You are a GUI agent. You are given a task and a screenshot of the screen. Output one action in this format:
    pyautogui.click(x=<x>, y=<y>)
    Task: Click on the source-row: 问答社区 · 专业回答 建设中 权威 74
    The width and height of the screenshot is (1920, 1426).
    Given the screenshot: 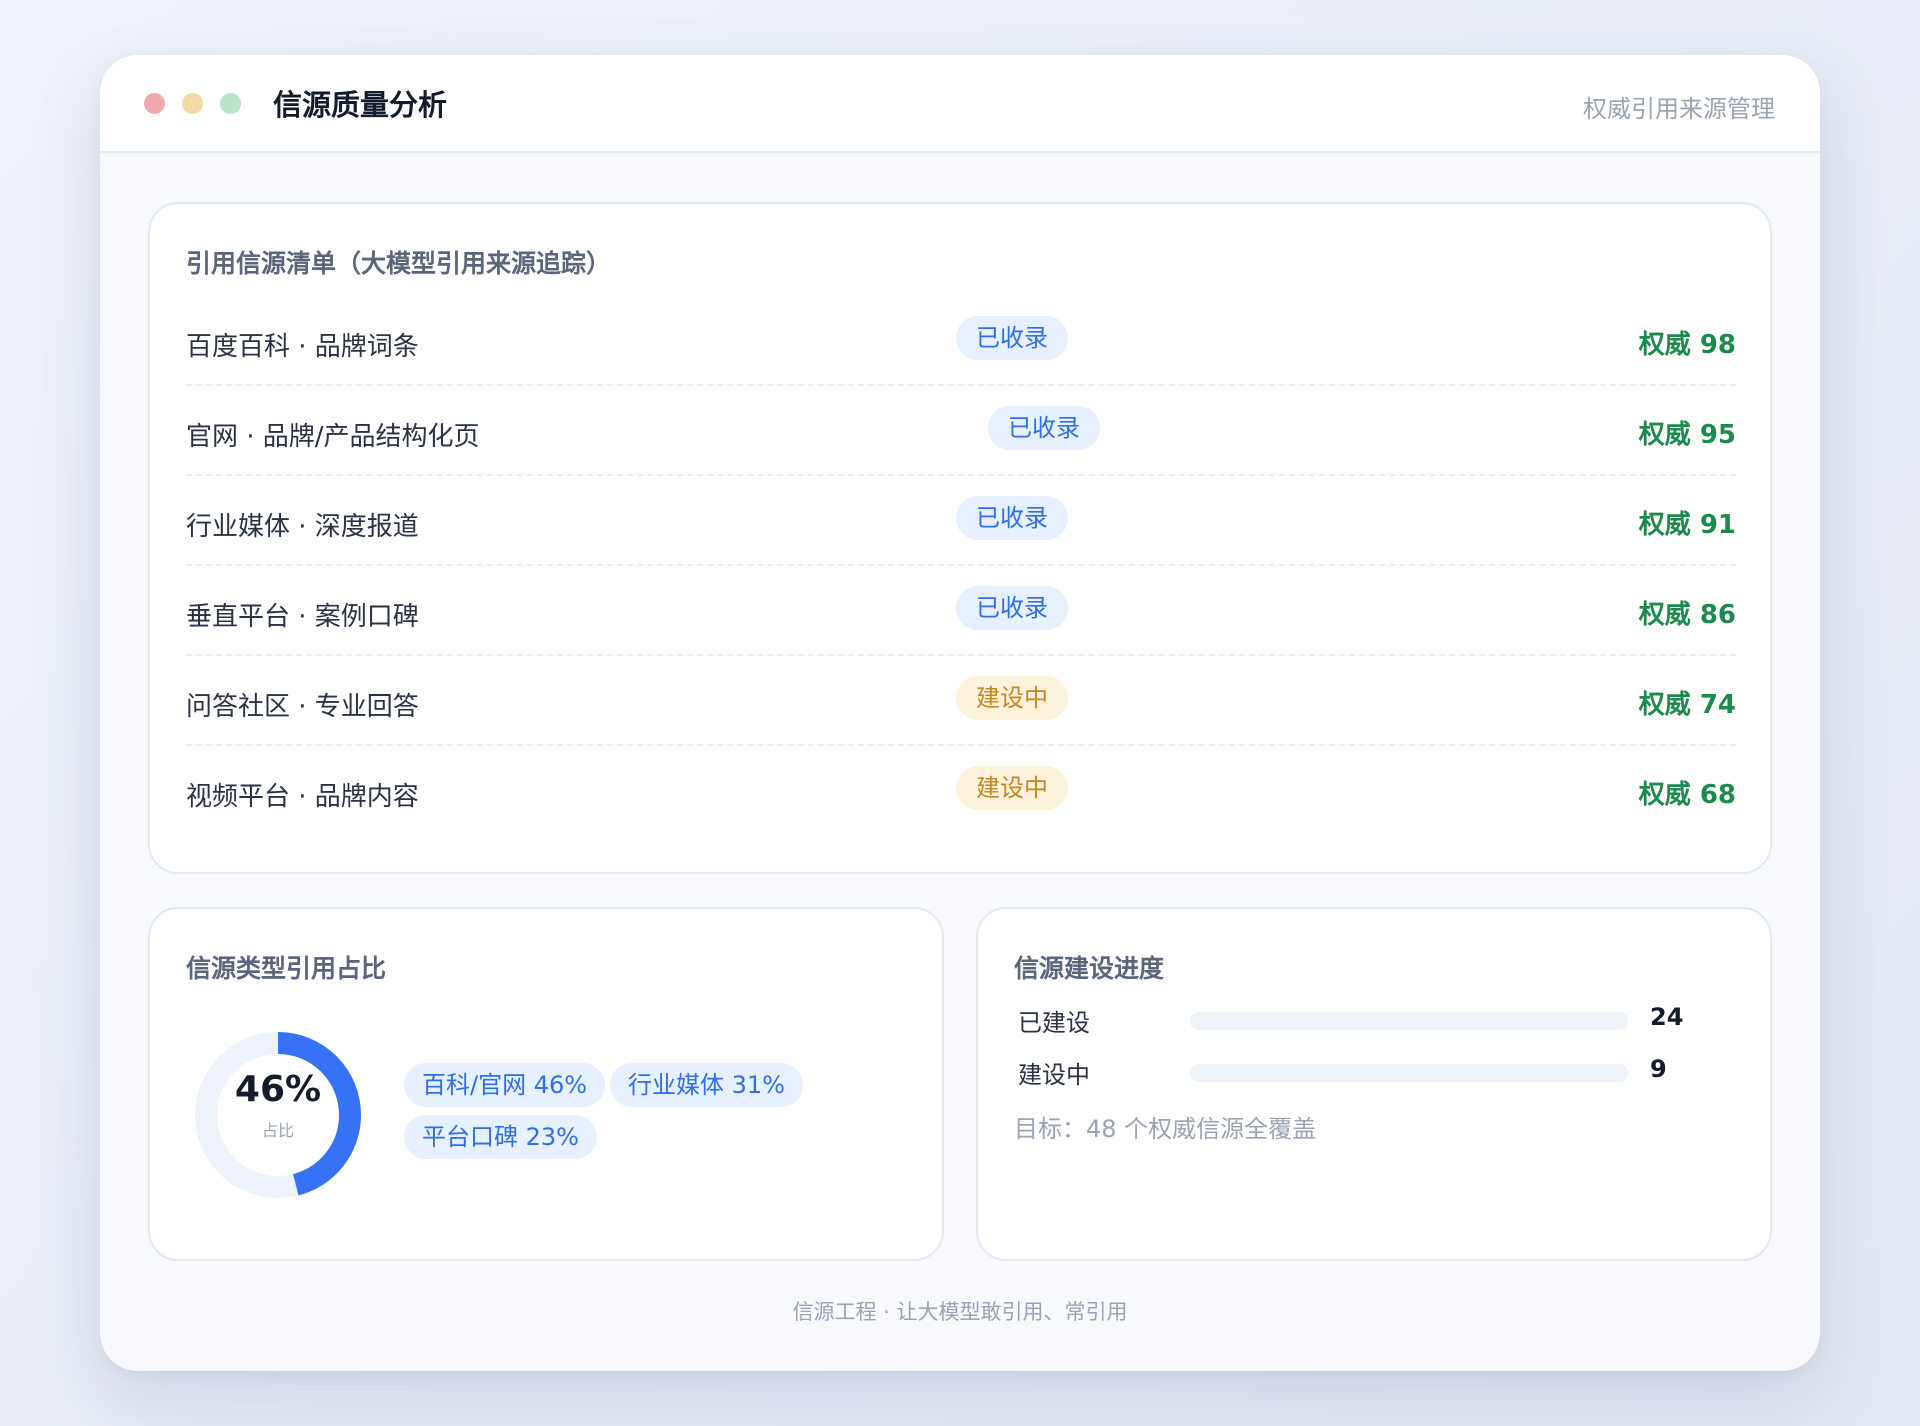 What is the action you would take?
    pyautogui.click(x=961, y=701)
    